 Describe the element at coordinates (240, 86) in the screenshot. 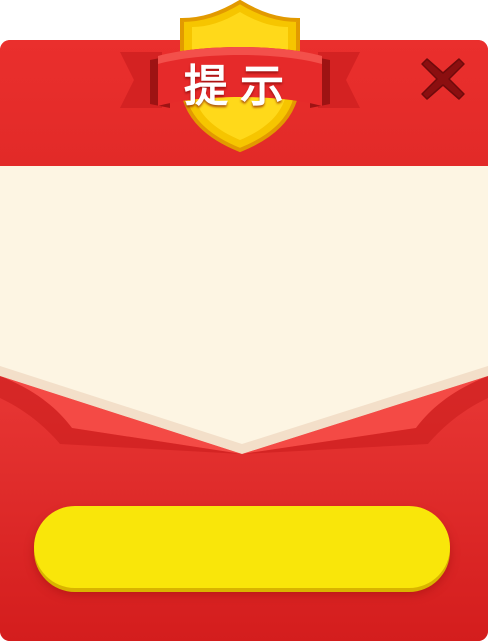

I see `dialog-title: 提示` at that location.